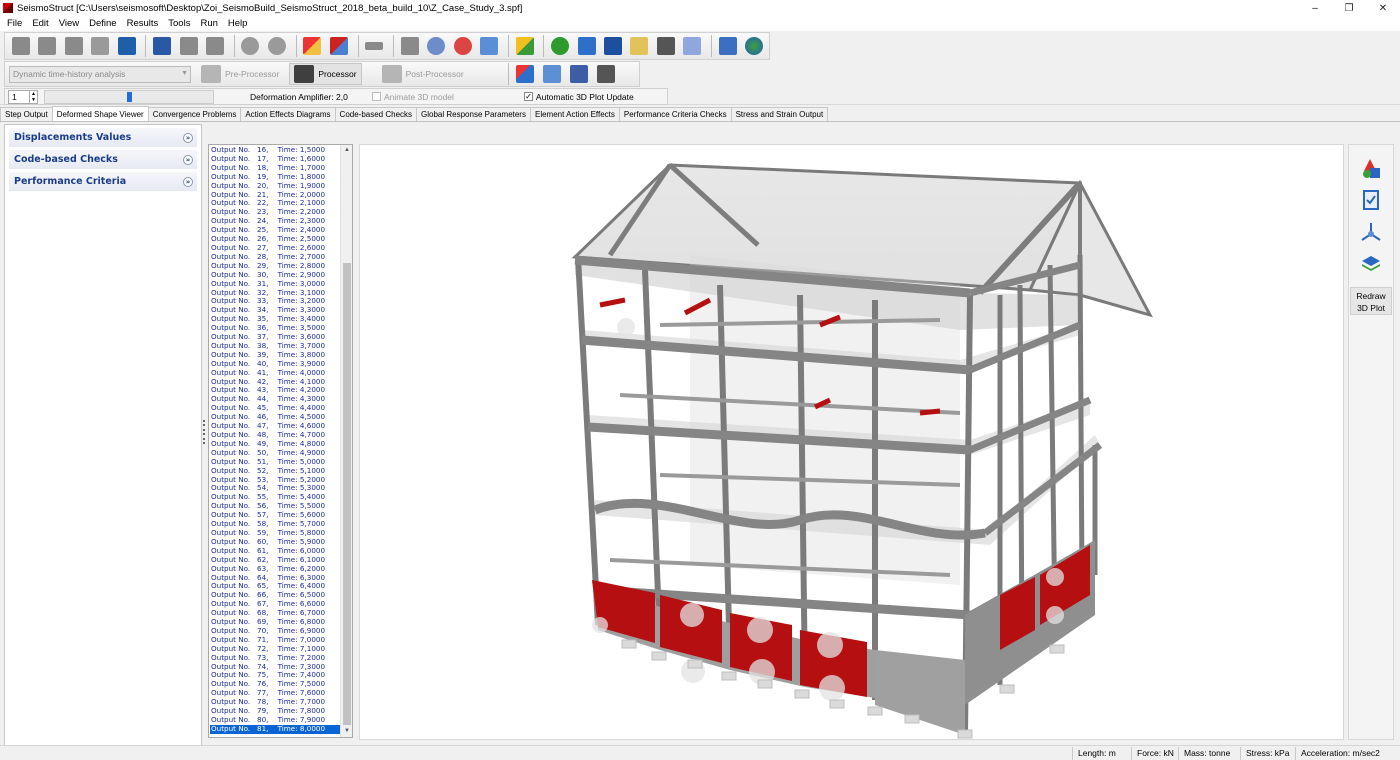 The height and width of the screenshot is (760, 1400). I want to click on tab-code-based-checks: Code-based Checks, so click(376, 114).